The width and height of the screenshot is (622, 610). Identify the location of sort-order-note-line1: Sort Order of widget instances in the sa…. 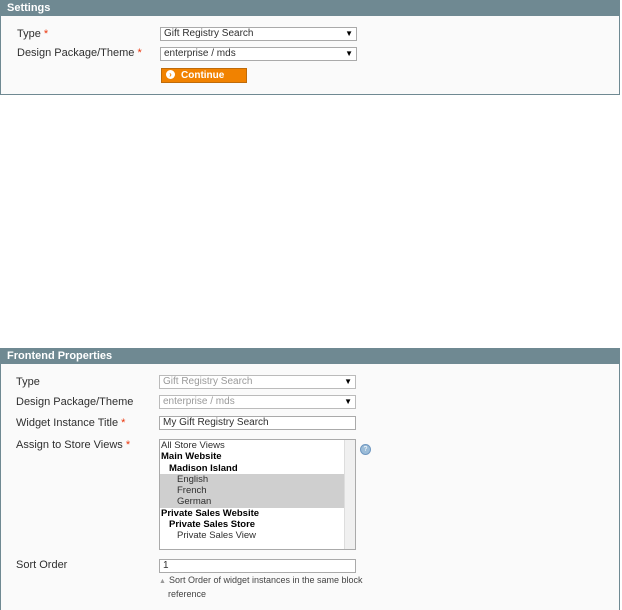
(265, 580).